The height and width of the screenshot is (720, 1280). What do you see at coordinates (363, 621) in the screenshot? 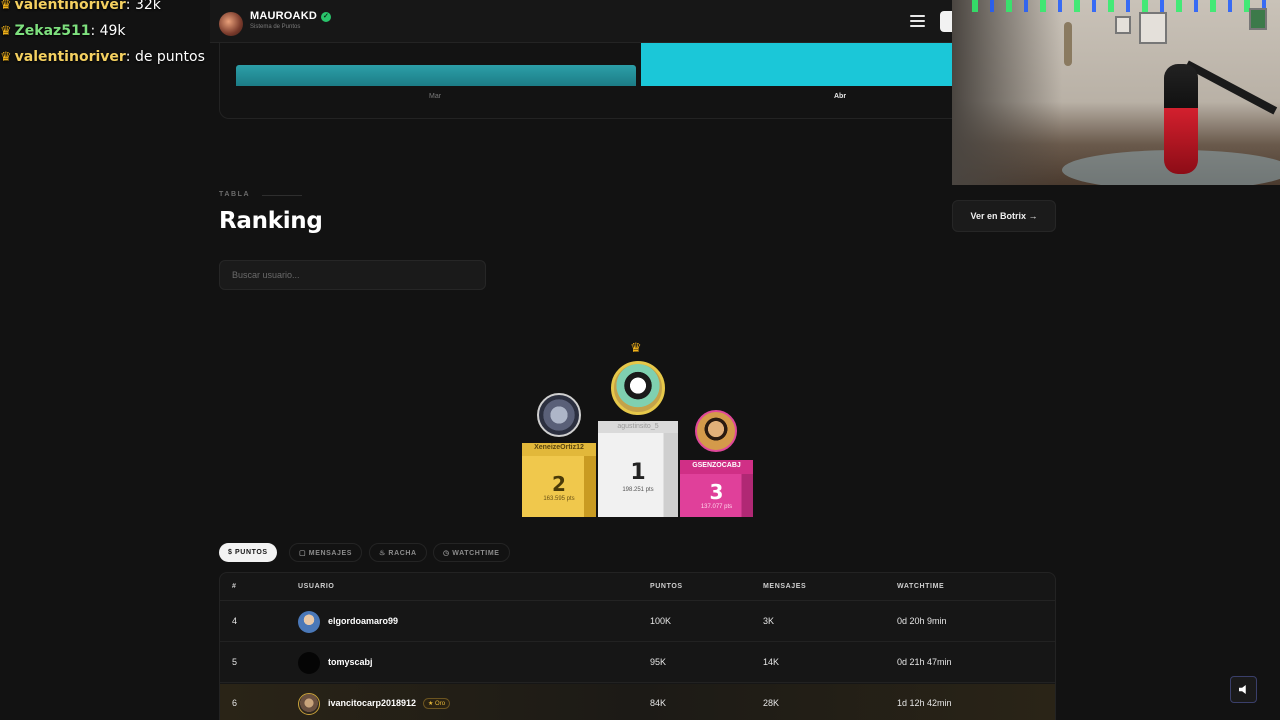
I see `username-cell: elgordoamaro99` at bounding box center [363, 621].